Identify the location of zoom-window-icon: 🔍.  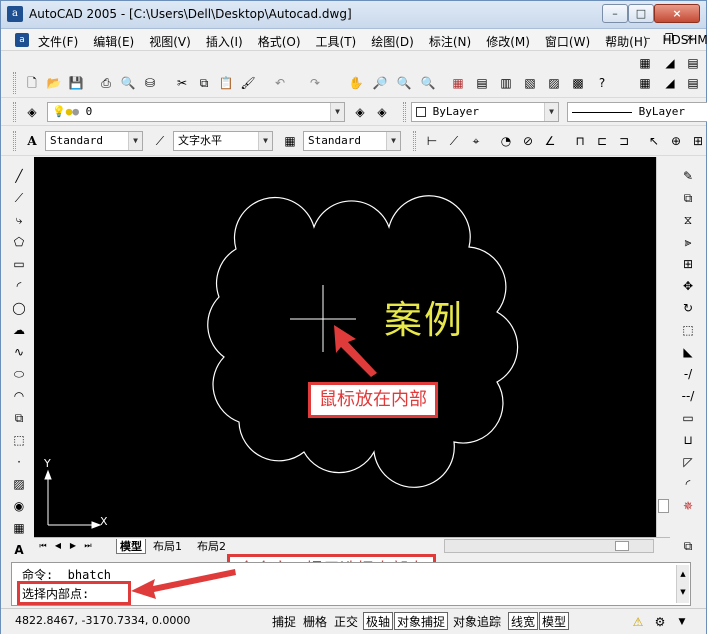
(404, 83).